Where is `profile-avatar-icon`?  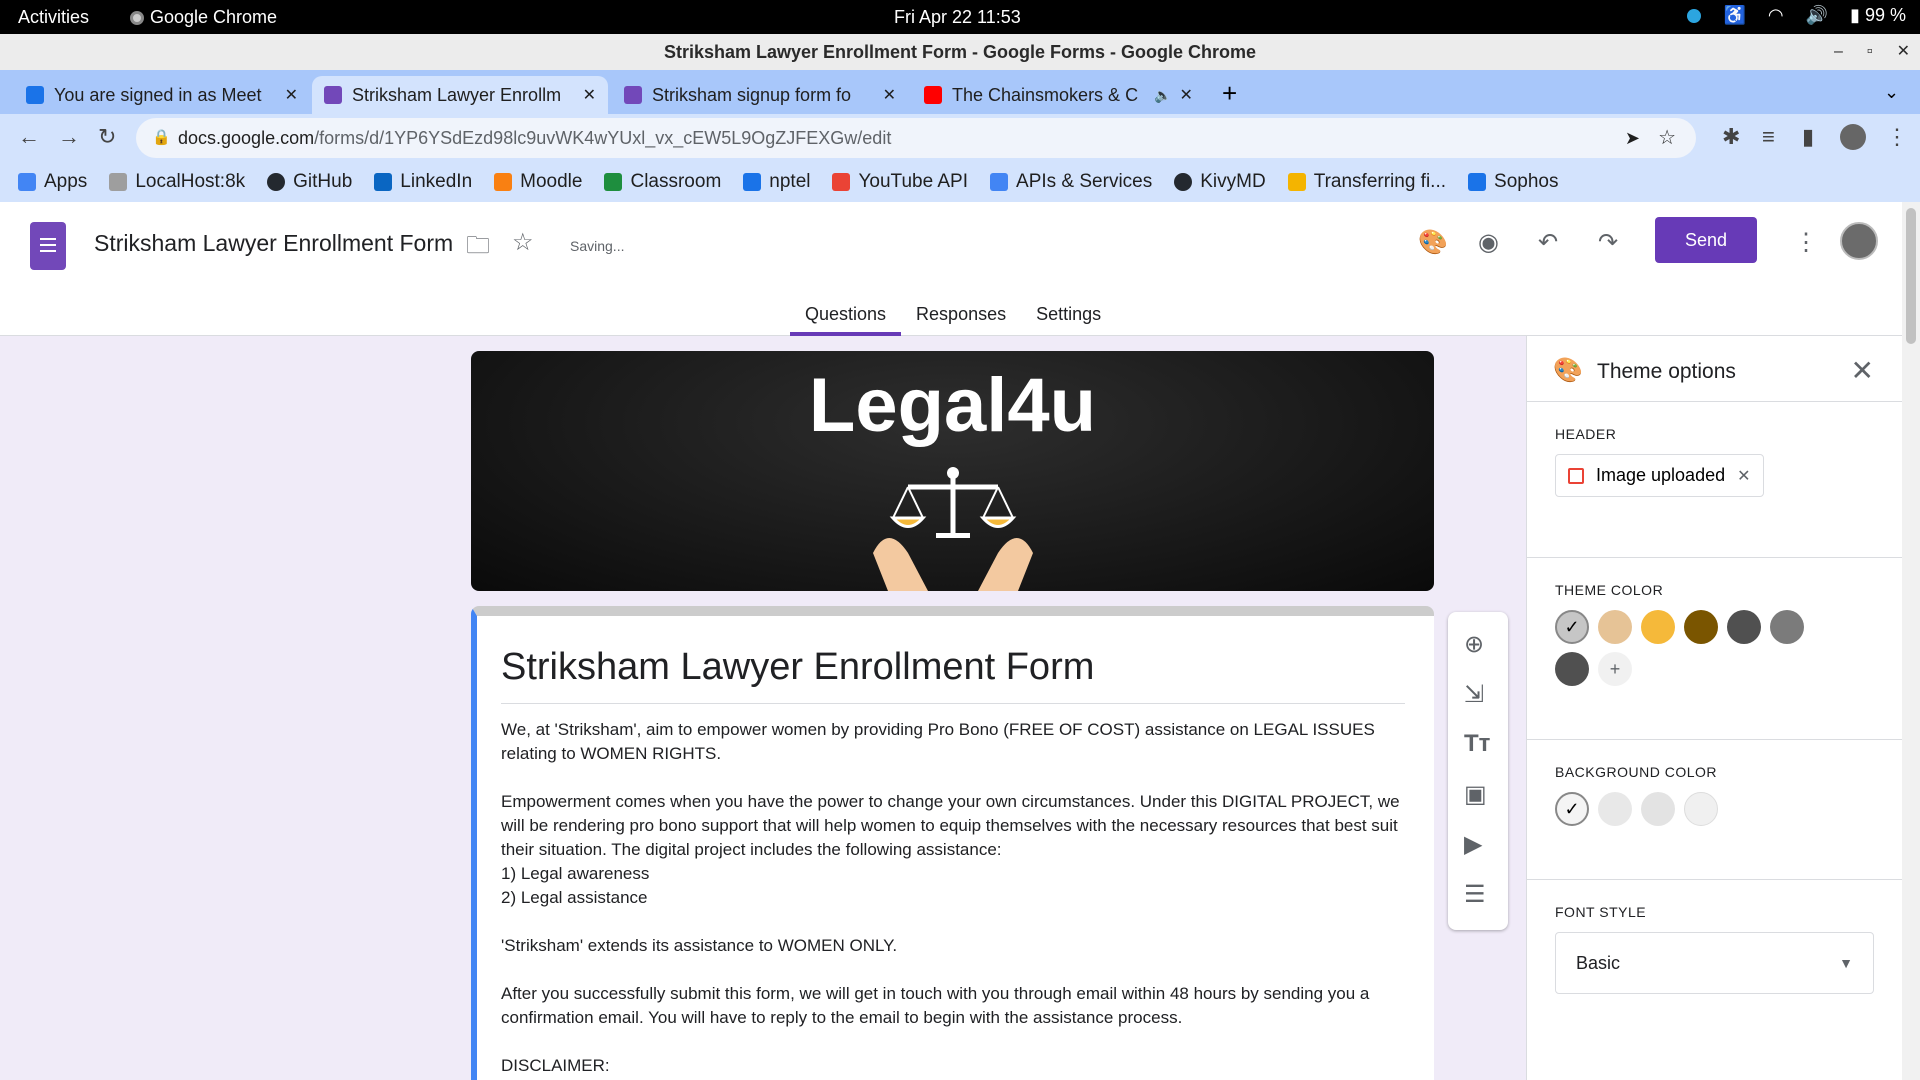
profile-avatar-icon is located at coordinates (1853, 137).